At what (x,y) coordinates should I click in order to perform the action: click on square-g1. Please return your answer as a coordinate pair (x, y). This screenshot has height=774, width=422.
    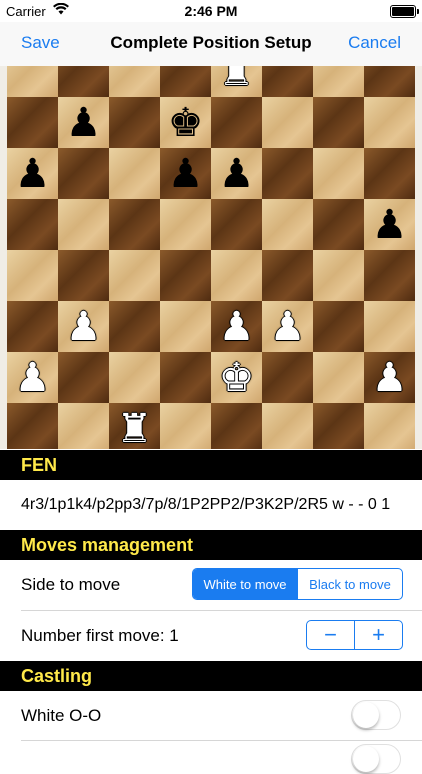
    Looking at the image, I should click on (338, 426).